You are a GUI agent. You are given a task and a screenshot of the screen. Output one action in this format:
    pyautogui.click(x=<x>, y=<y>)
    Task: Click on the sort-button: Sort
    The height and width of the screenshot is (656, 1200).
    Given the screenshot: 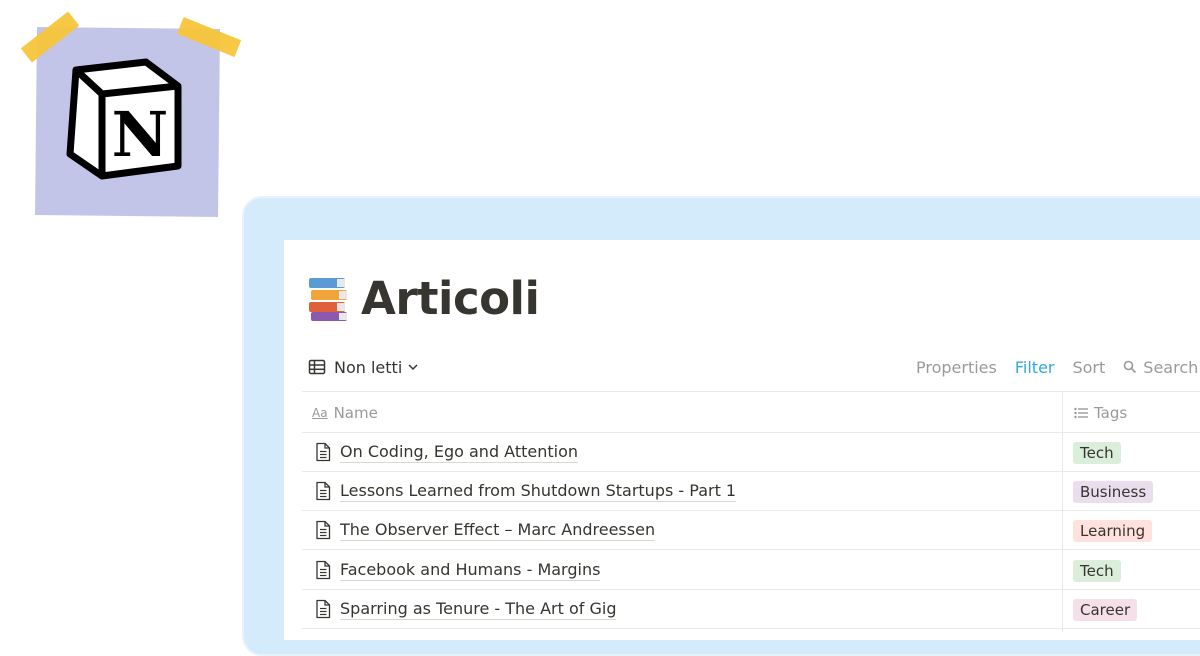 What is the action you would take?
    pyautogui.click(x=1088, y=367)
    